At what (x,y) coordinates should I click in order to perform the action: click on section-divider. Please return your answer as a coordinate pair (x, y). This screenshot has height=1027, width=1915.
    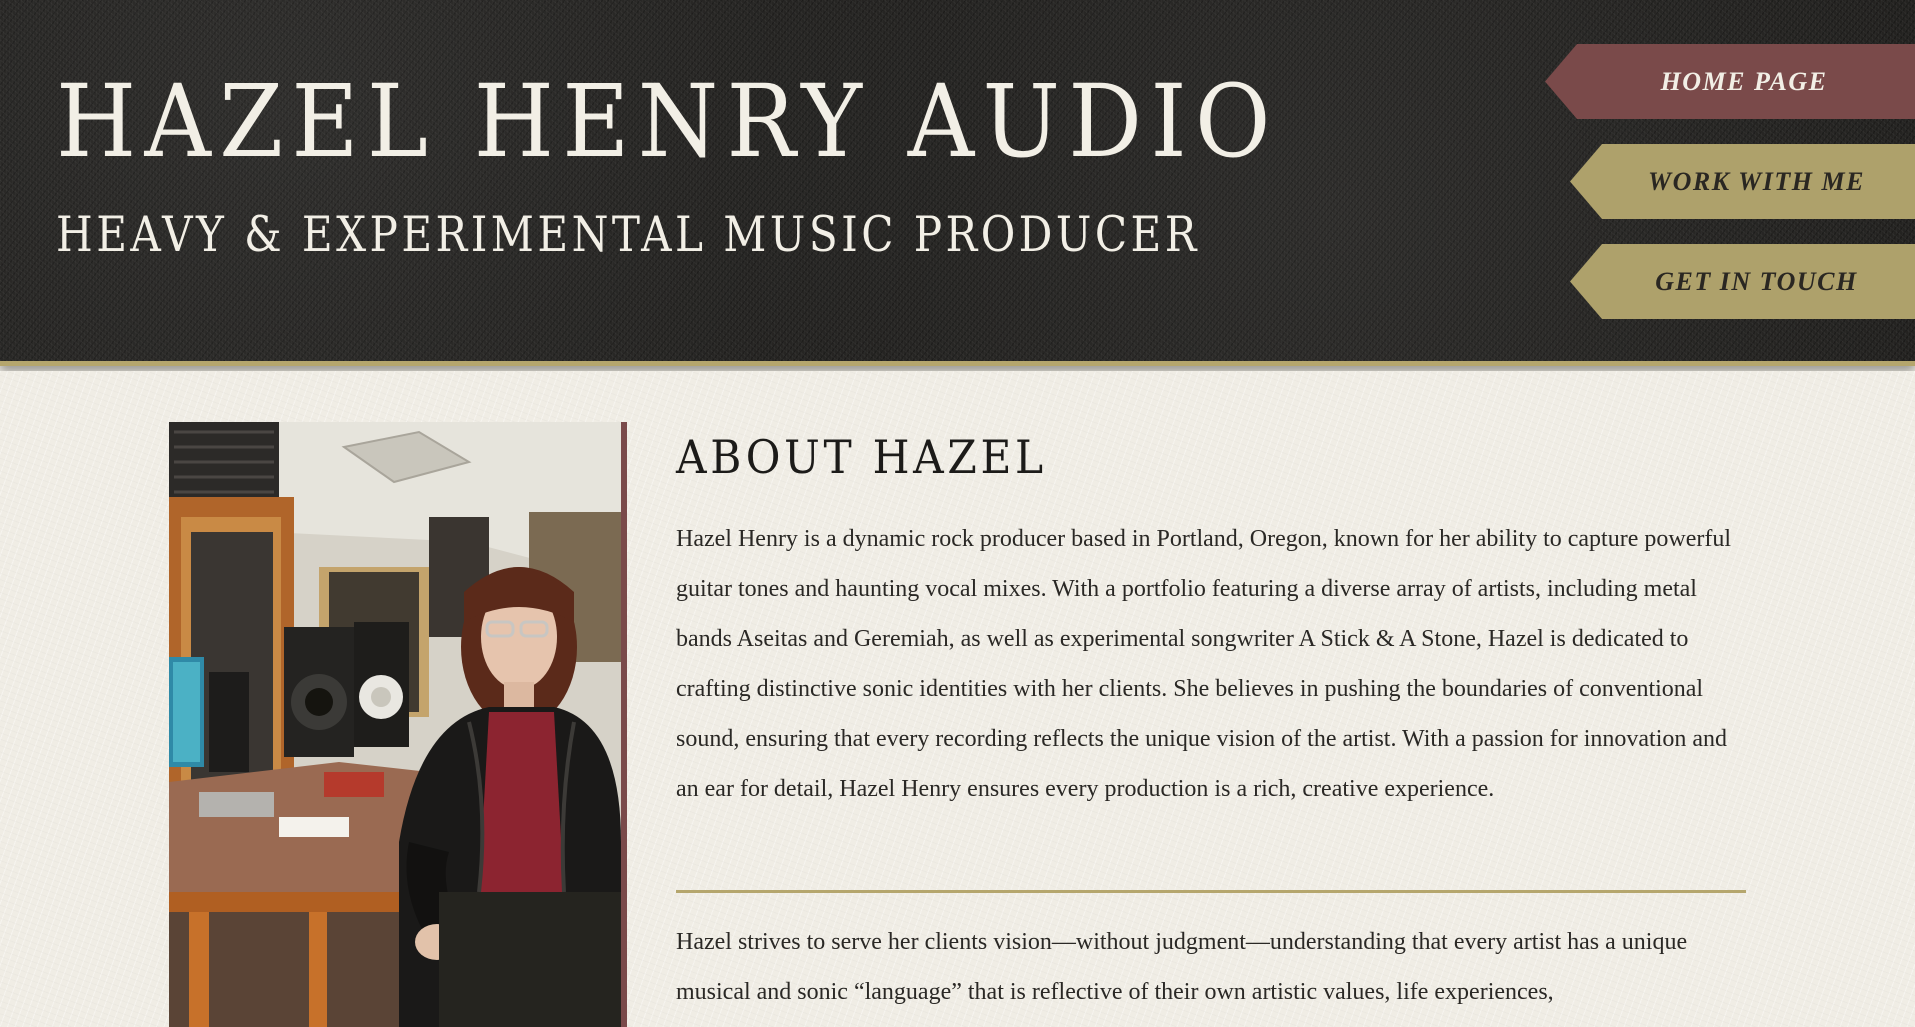
    Looking at the image, I should click on (1211, 891).